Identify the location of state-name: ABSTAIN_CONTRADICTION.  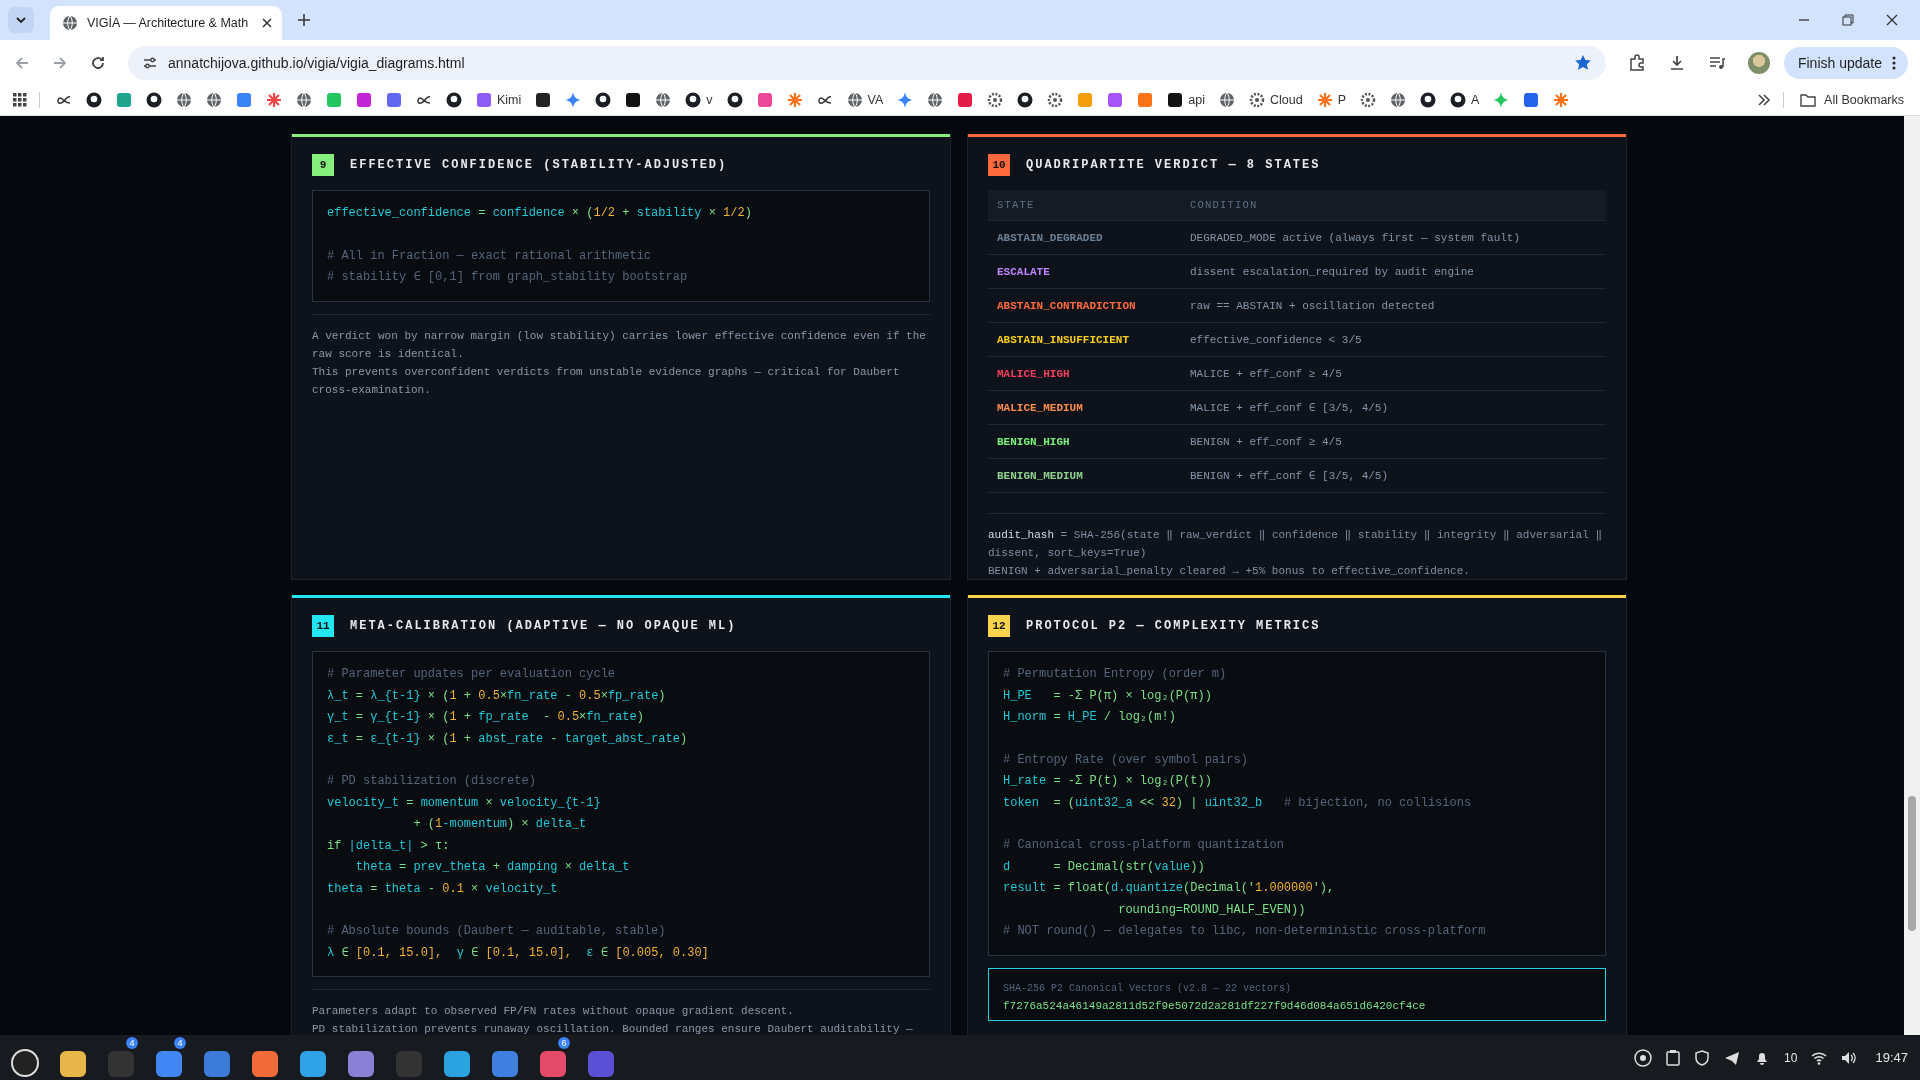
(1066, 305).